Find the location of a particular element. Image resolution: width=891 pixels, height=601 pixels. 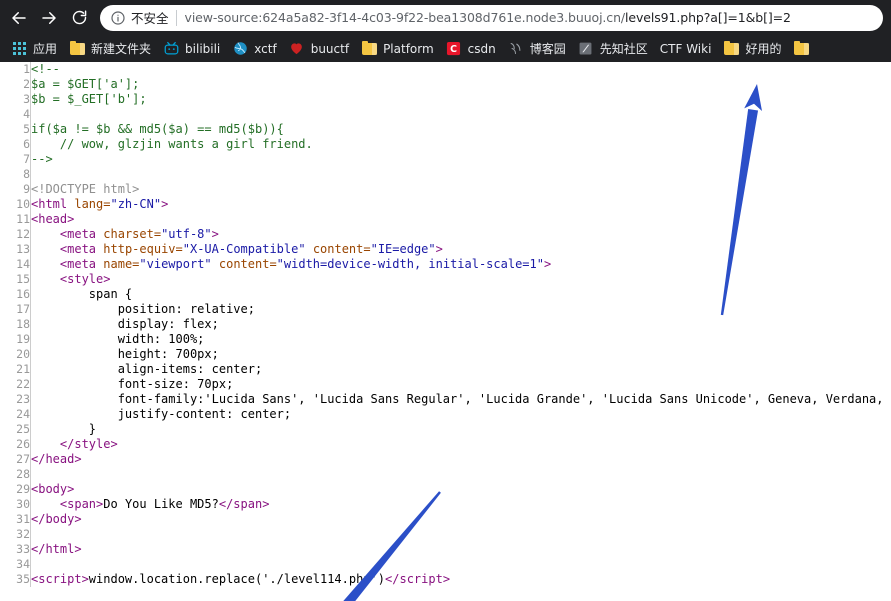

line-number: 27 is located at coordinates (15, 459).